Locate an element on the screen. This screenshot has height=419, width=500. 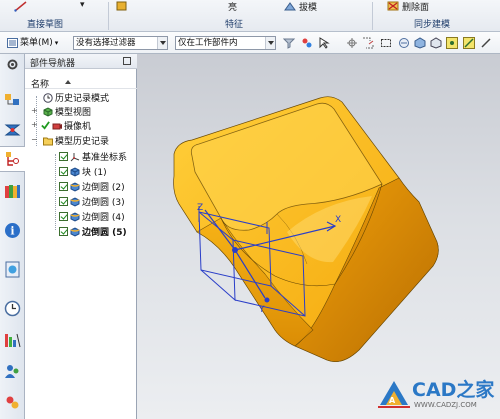
y-axis-label: Y is located at coordinates (261, 310).